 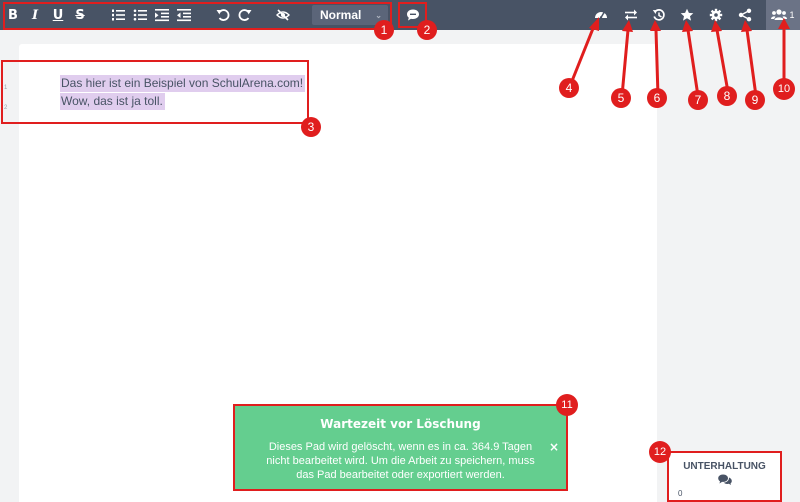 I want to click on share-button, so click(x=745, y=15).